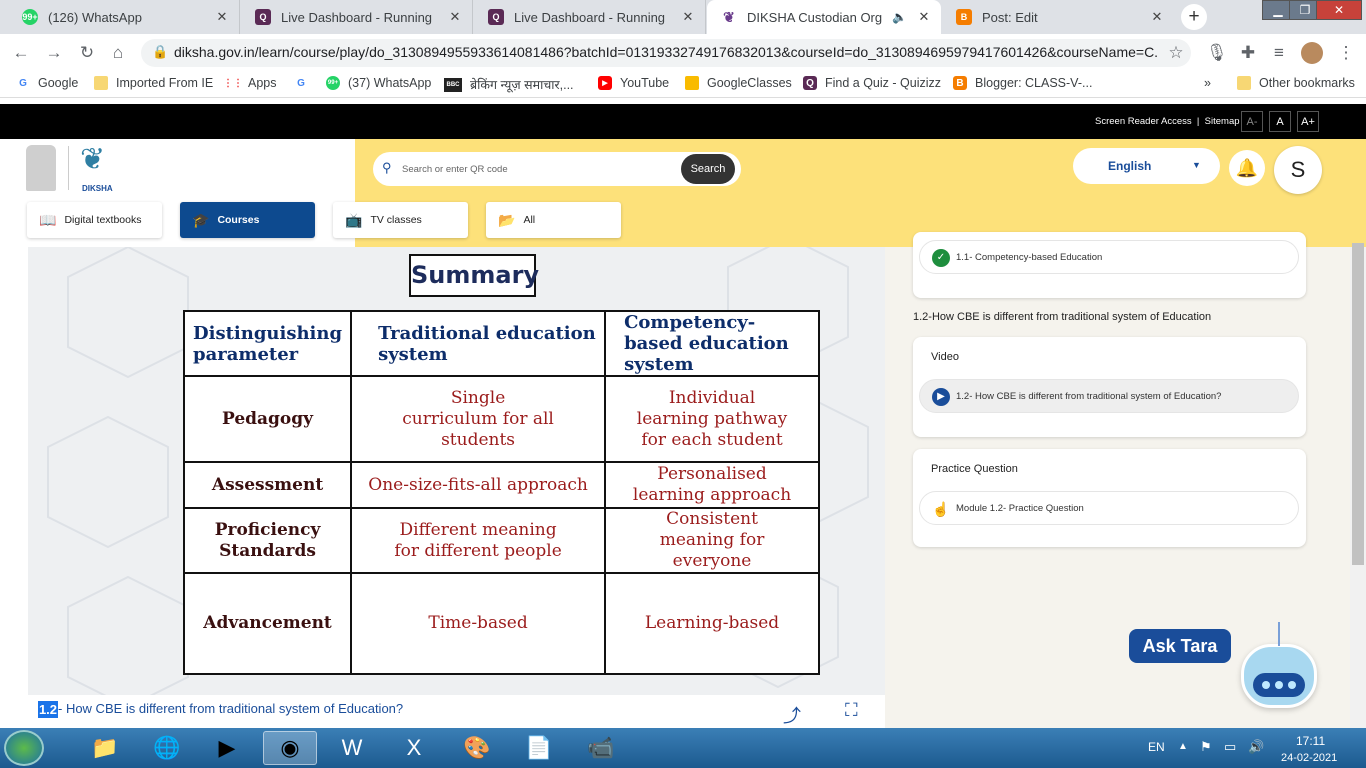 The image size is (1366, 768). I want to click on network-icon: ▭, so click(1230, 747).